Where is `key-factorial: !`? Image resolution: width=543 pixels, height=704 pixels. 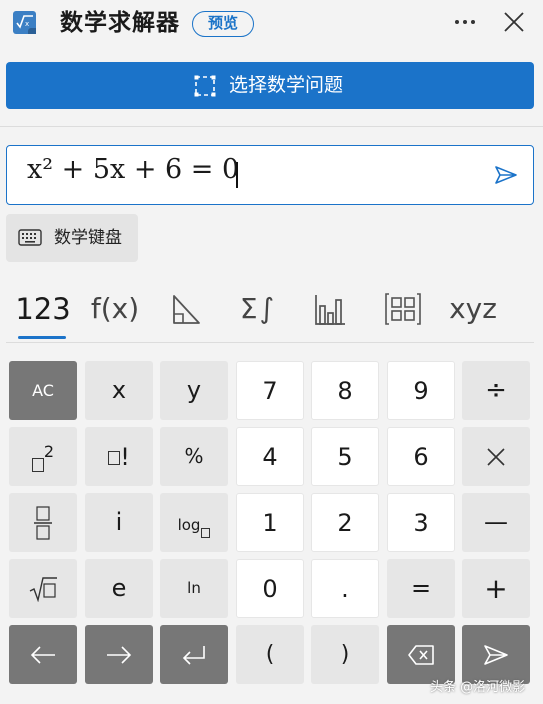
key-factorial: ! is located at coordinates (119, 456).